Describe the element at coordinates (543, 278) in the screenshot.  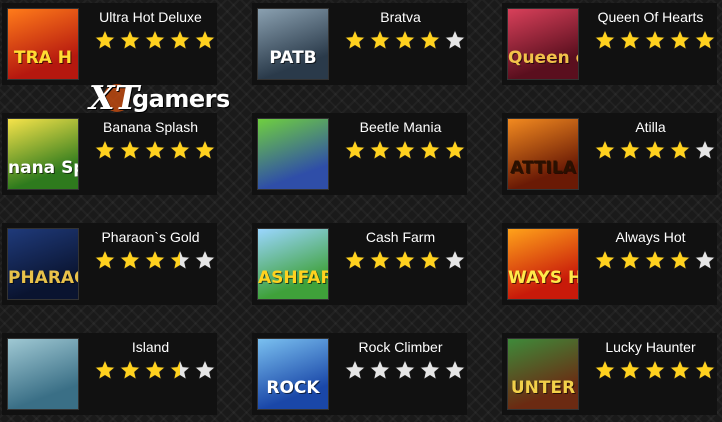
I see `thumbnail-text: WAYS H` at that location.